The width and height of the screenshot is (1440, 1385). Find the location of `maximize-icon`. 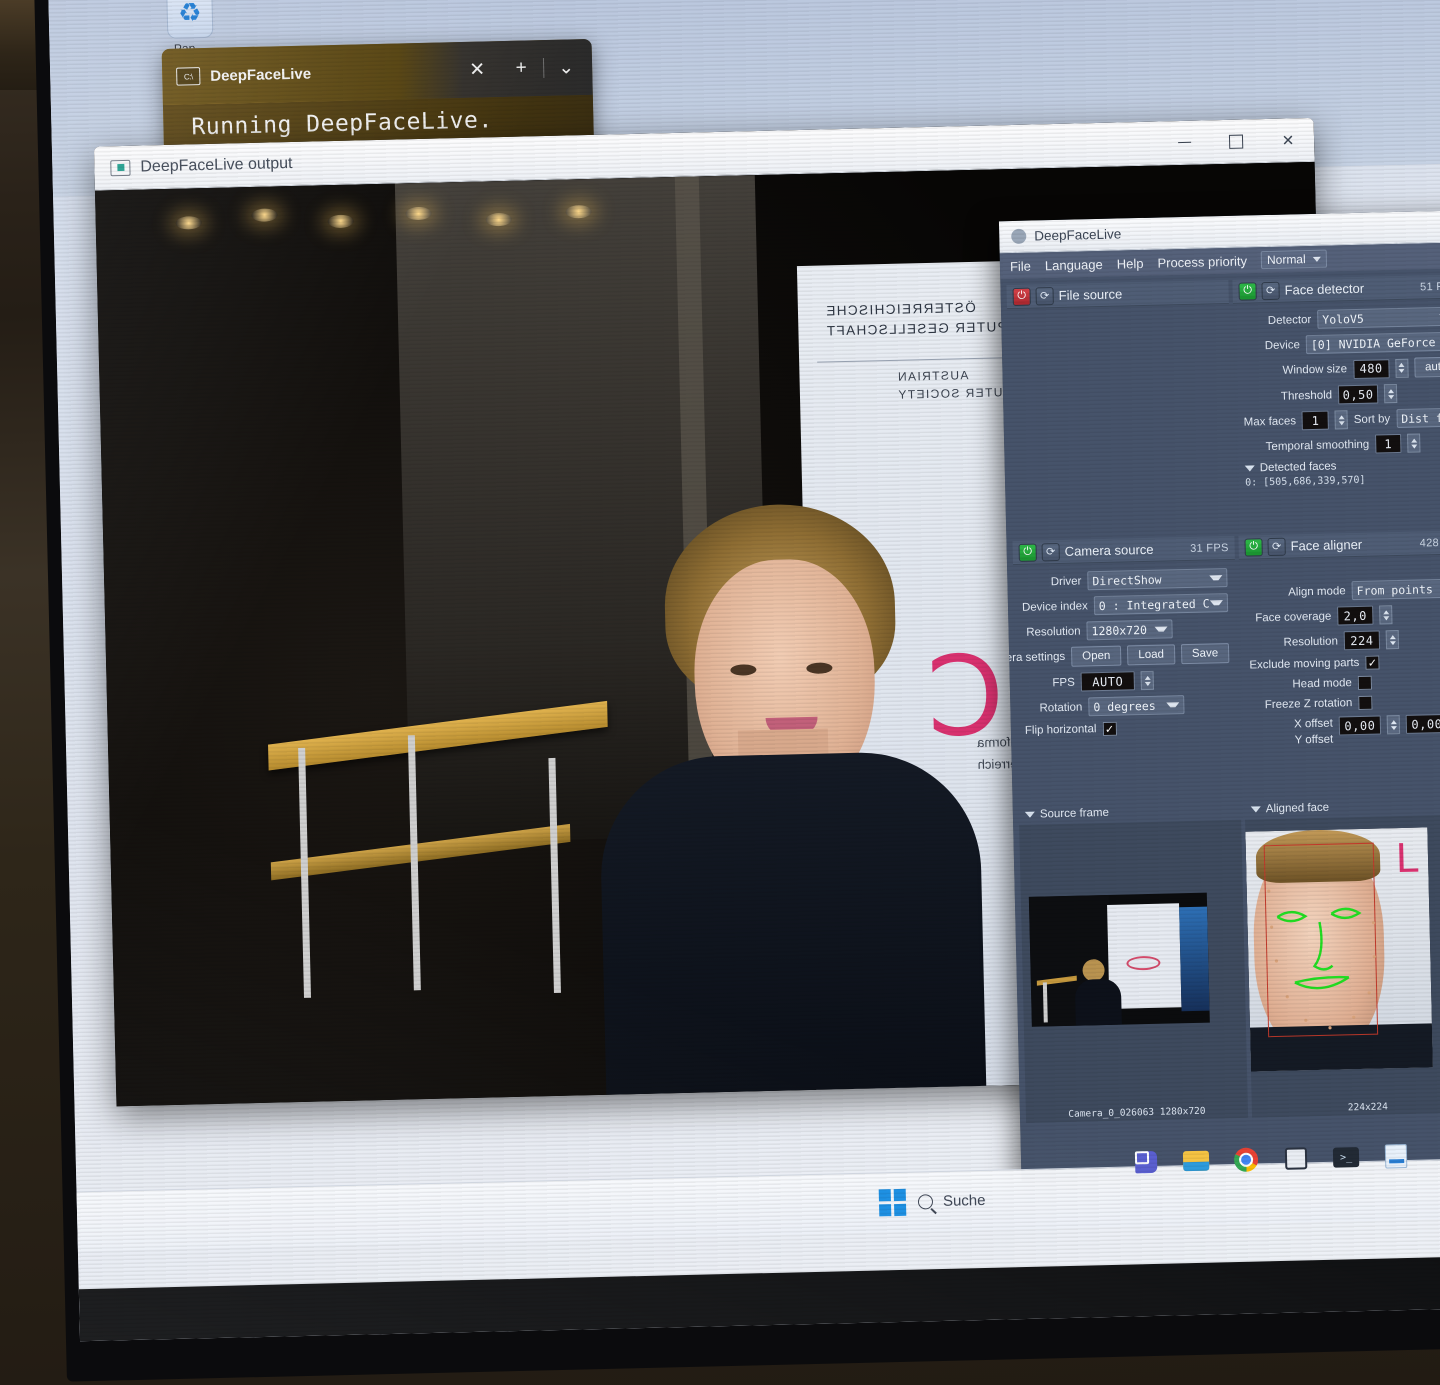

maximize-icon is located at coordinates (1236, 141).